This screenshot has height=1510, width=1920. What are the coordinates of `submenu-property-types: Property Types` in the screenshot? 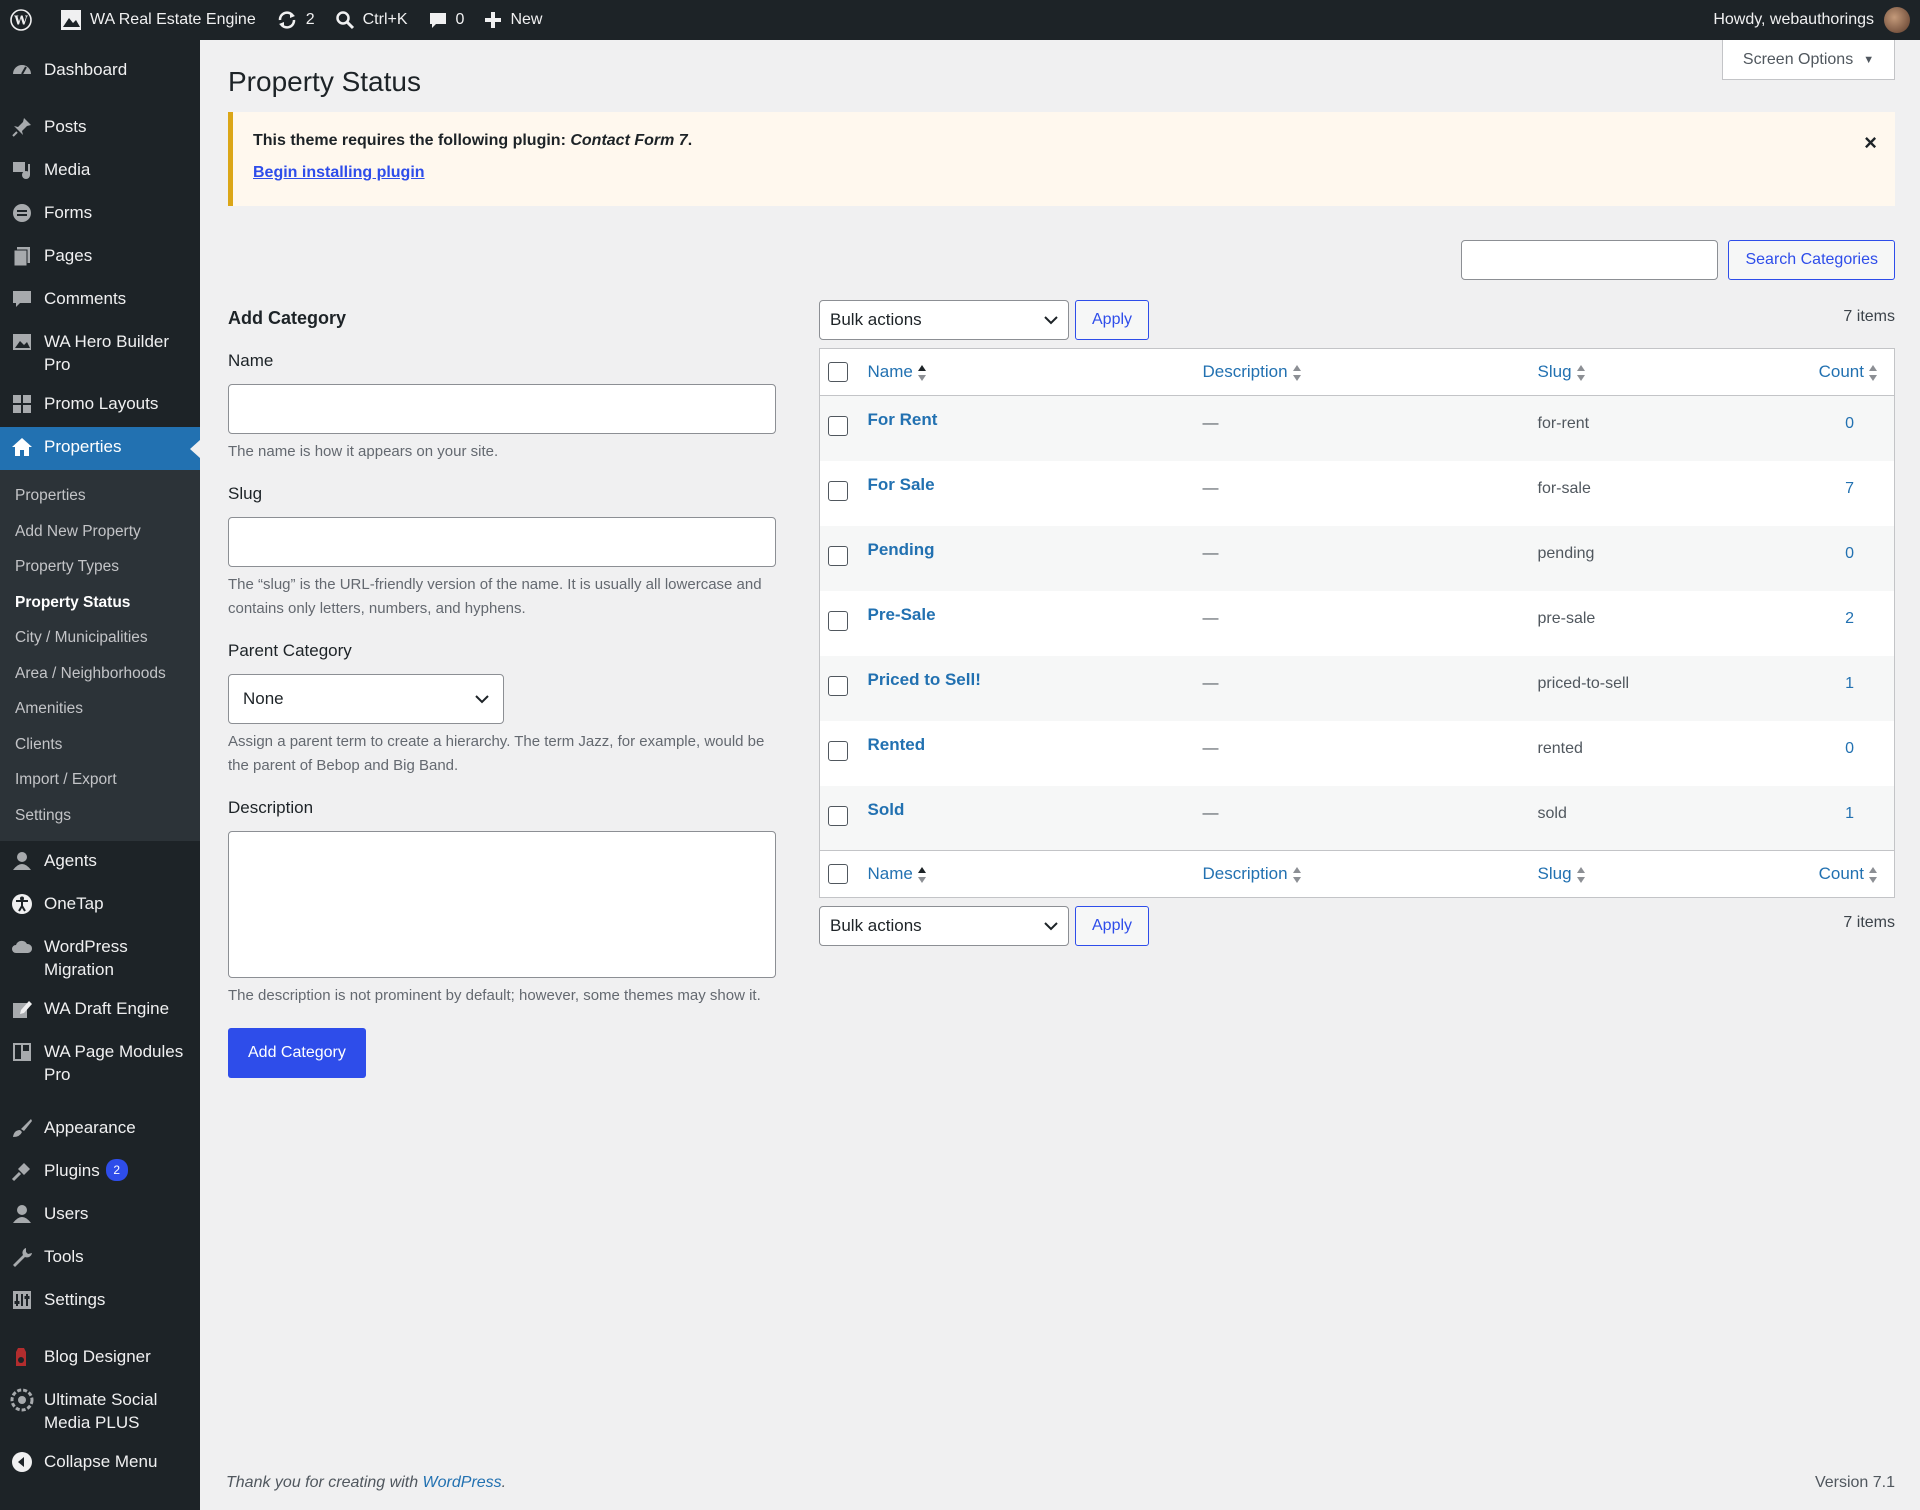 It's located at (100, 567).